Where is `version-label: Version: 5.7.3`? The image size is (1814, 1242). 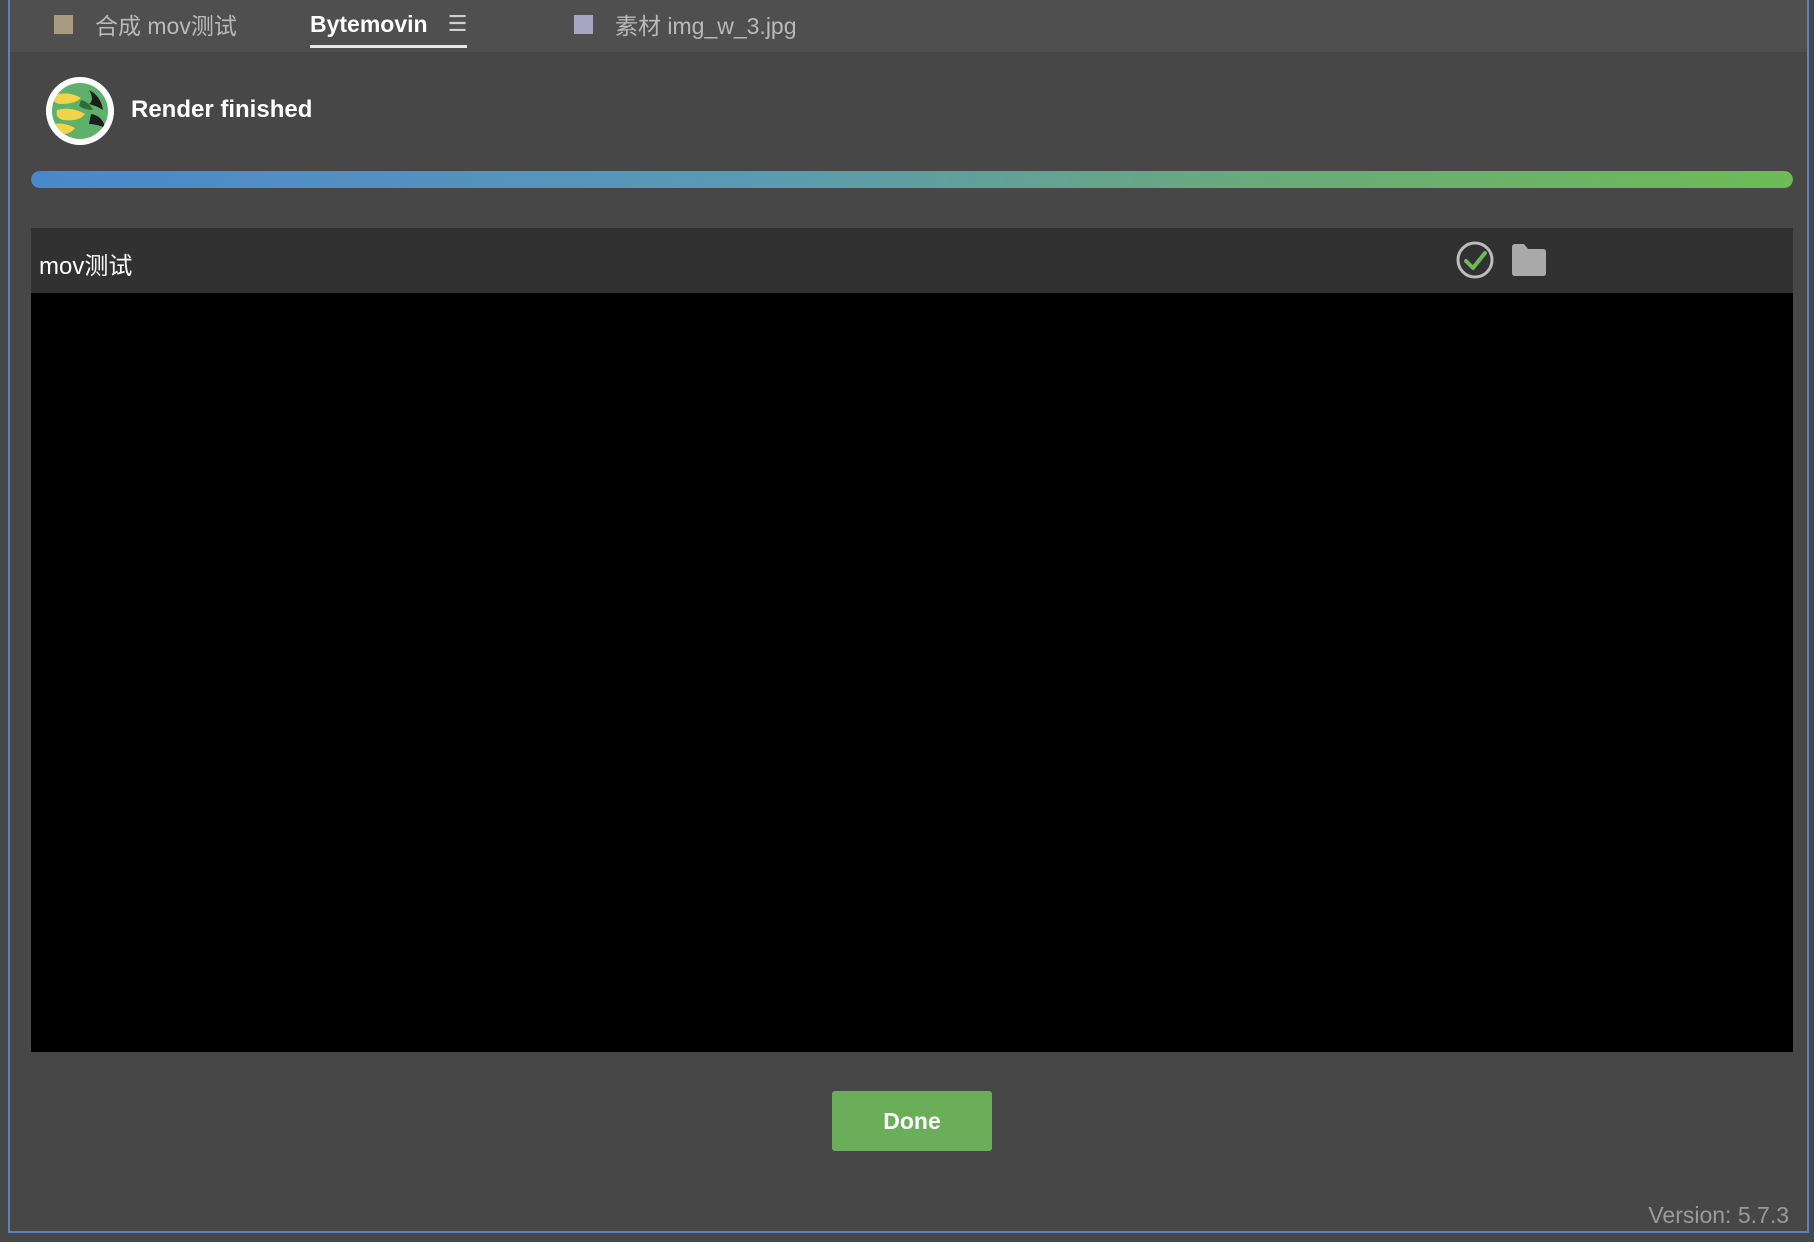
version-label: Version: 5.7.3 is located at coordinates (1718, 1215).